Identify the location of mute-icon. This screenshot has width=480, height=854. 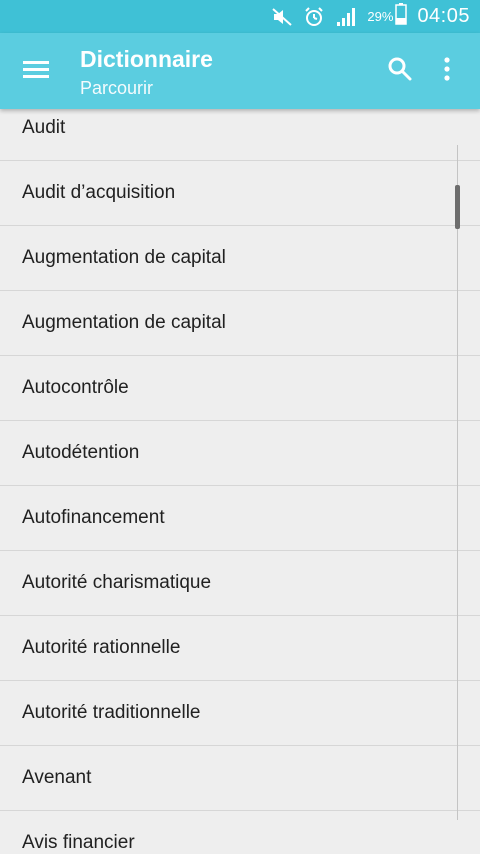
(282, 17).